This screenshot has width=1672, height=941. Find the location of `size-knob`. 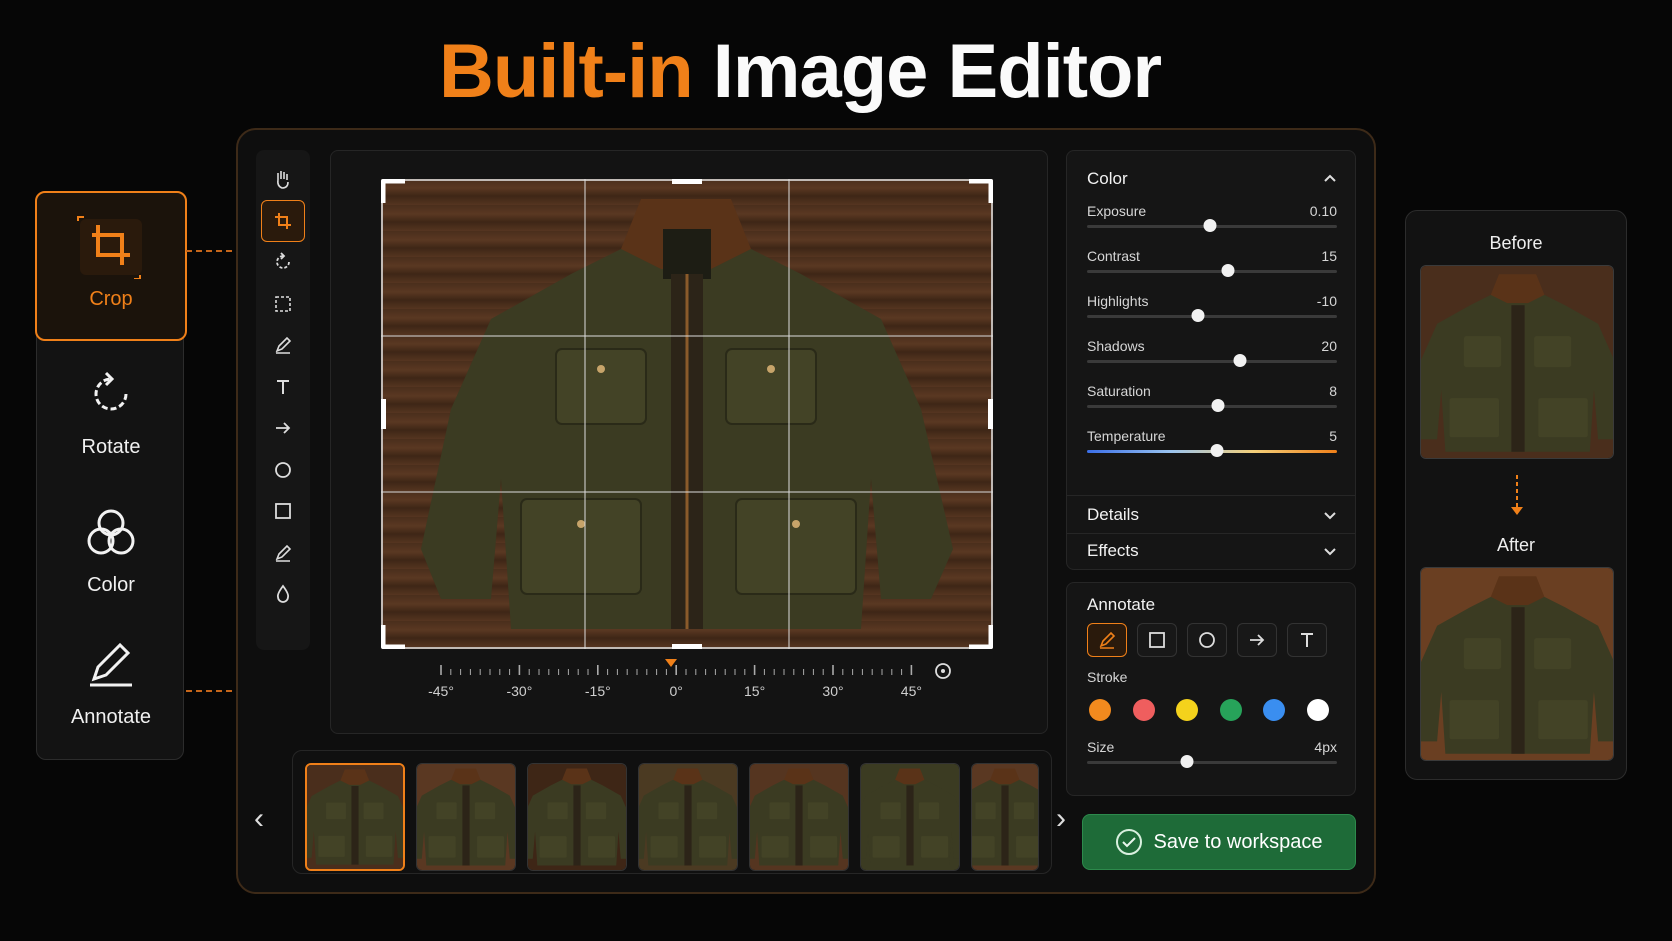

size-knob is located at coordinates (1187, 761).